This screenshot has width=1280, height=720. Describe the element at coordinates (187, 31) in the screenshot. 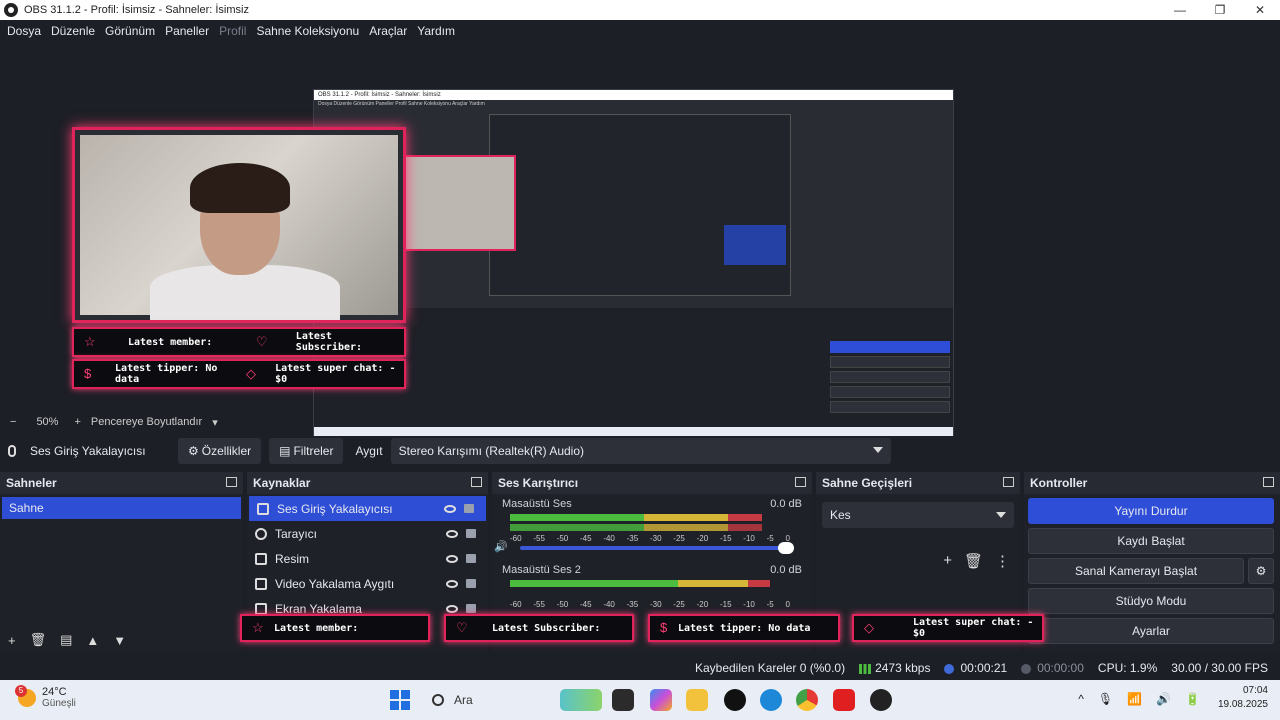

I see `menu-docks: Paneller` at that location.